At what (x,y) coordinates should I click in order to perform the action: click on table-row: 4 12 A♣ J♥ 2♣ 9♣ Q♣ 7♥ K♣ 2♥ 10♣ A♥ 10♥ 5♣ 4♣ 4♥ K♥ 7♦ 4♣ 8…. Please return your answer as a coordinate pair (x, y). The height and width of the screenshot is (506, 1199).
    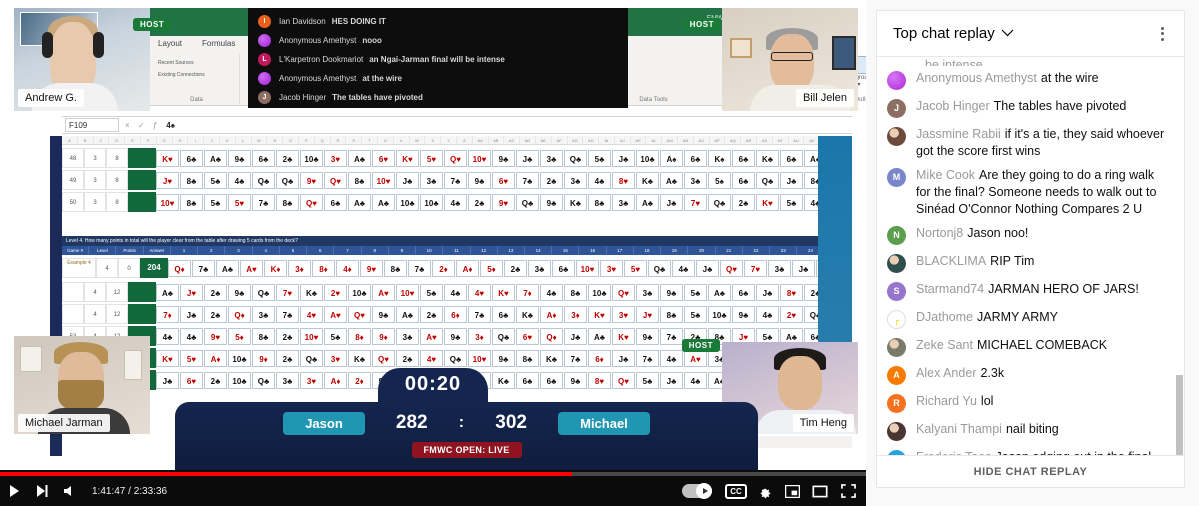
    Looking at the image, I should click on (457, 292).